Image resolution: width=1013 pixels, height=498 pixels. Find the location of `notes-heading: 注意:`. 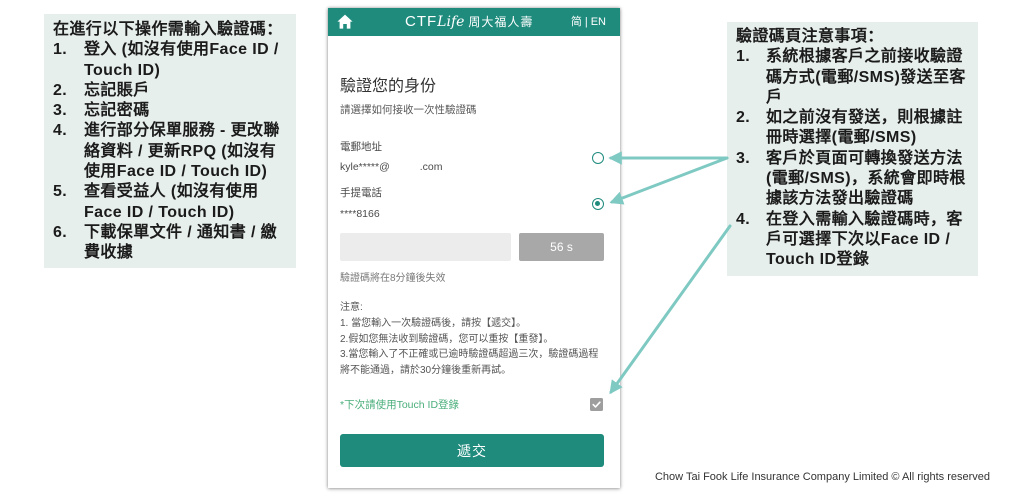

notes-heading: 注意: is located at coordinates (351, 307).